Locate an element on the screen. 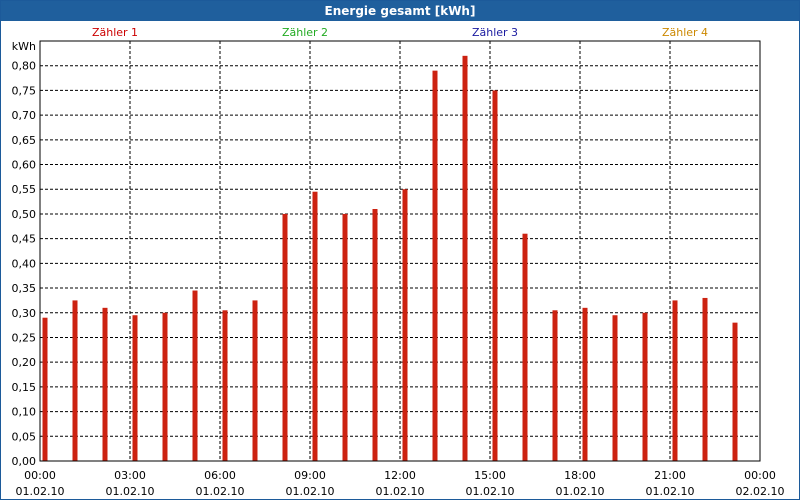  y-axis-unit: kWh is located at coordinates (24, 46).